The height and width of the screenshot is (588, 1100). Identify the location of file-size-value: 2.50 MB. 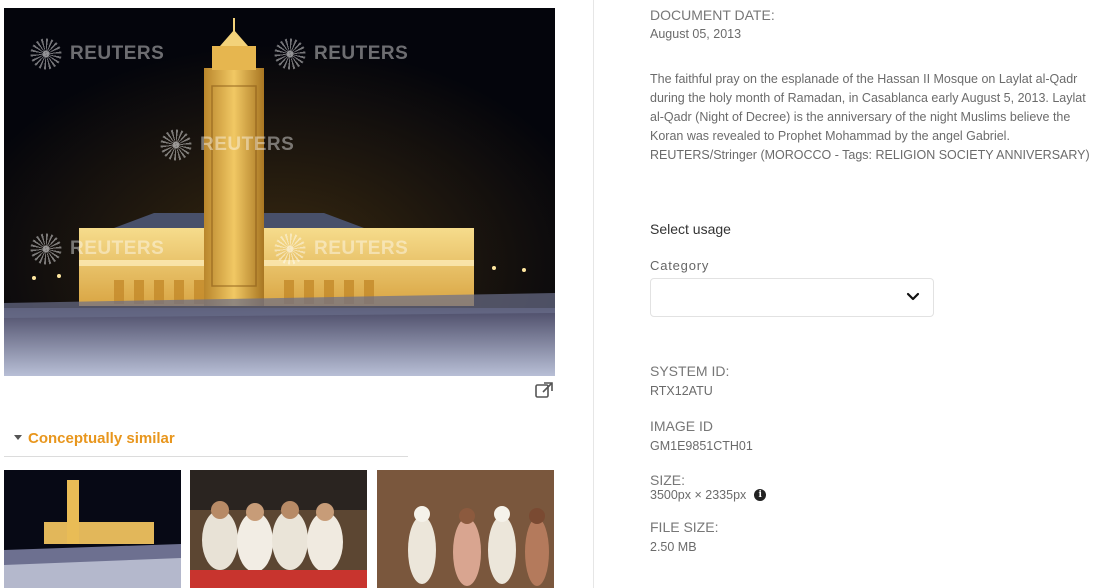
(673, 547).